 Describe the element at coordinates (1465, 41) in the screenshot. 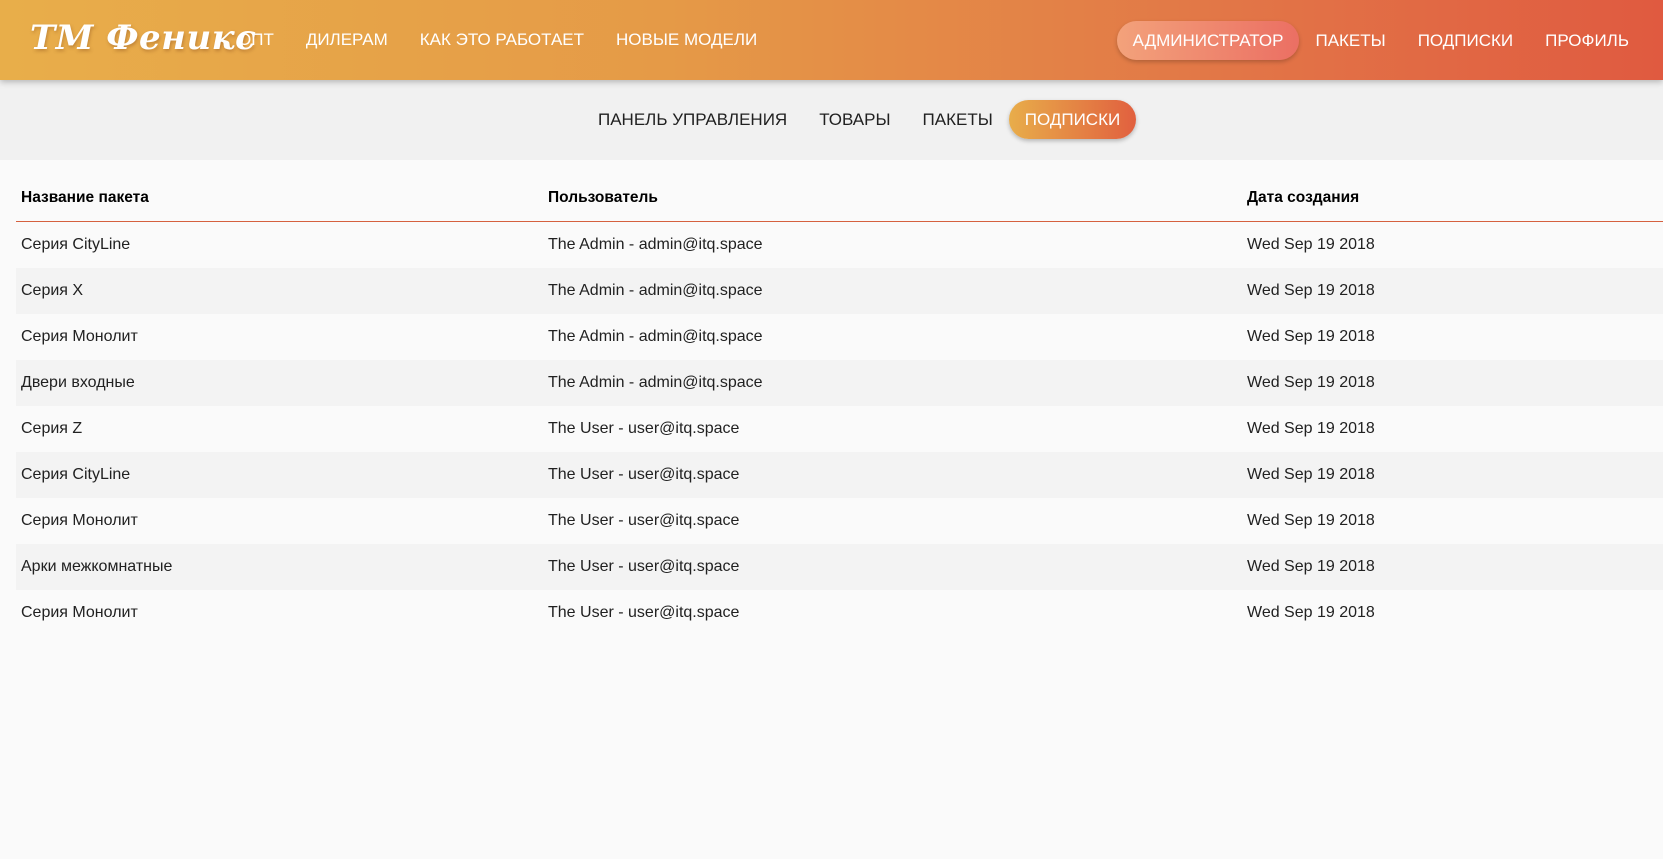

I see `nav-link-subscriptions: ПОДПИСКИ` at that location.